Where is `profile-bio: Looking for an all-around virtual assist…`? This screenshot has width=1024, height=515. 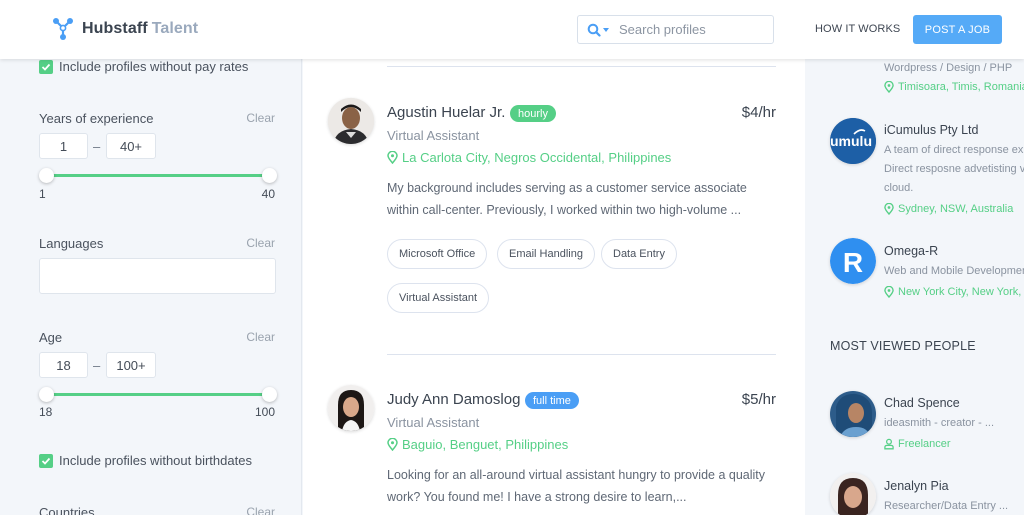 profile-bio: Looking for an all-around virtual assist… is located at coordinates (582, 486).